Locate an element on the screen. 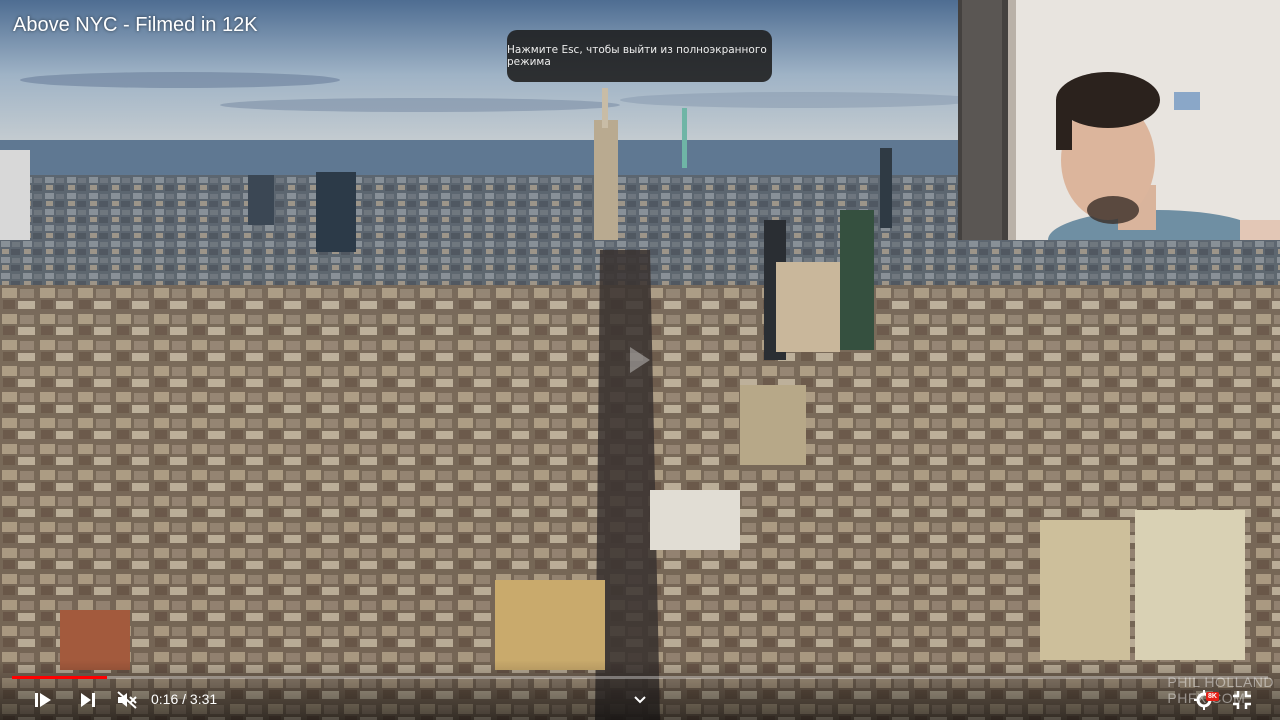 The height and width of the screenshot is (720, 1280). watermark: PHIL HOLLAND PHFX.COM is located at coordinates (1220, 690).